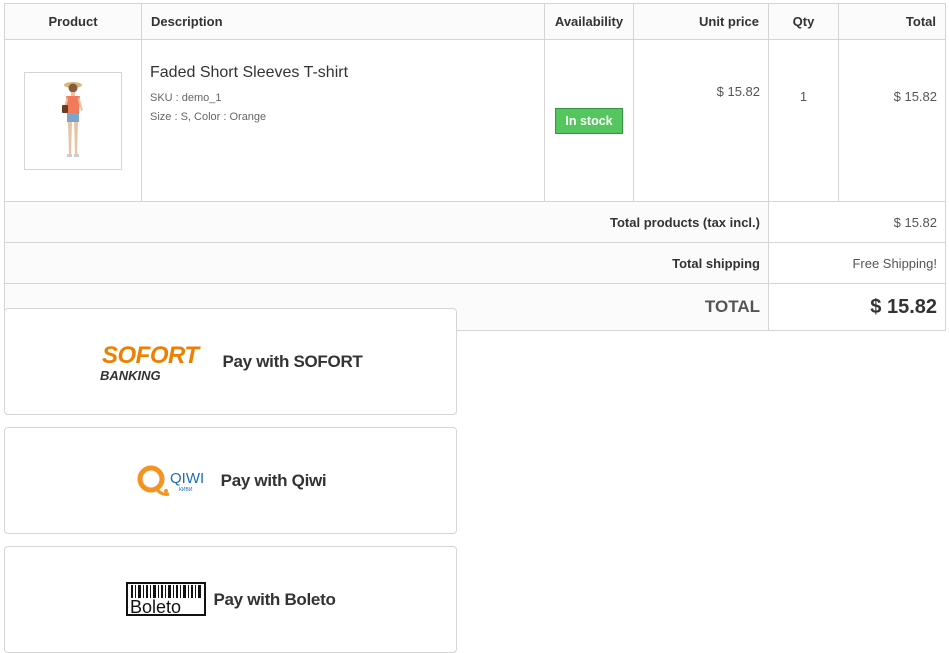  Describe the element at coordinates (803, 21) in the screenshot. I see `header-qty: Qty` at that location.